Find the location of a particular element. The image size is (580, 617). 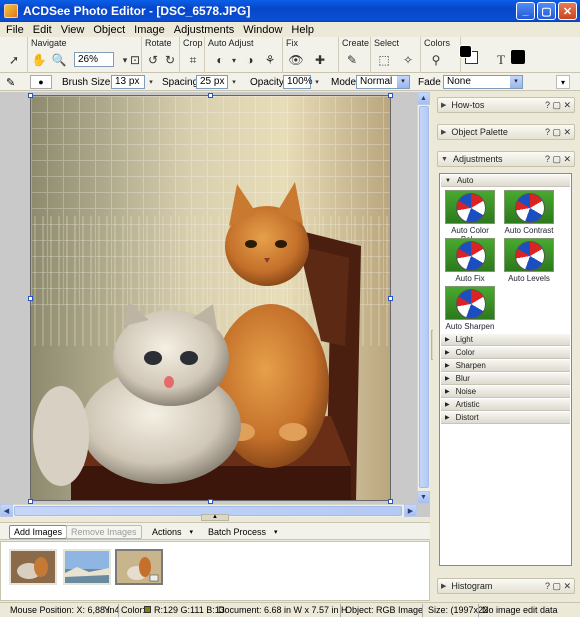

pointer-tool-icon: ➚ is located at coordinates (14, 60).